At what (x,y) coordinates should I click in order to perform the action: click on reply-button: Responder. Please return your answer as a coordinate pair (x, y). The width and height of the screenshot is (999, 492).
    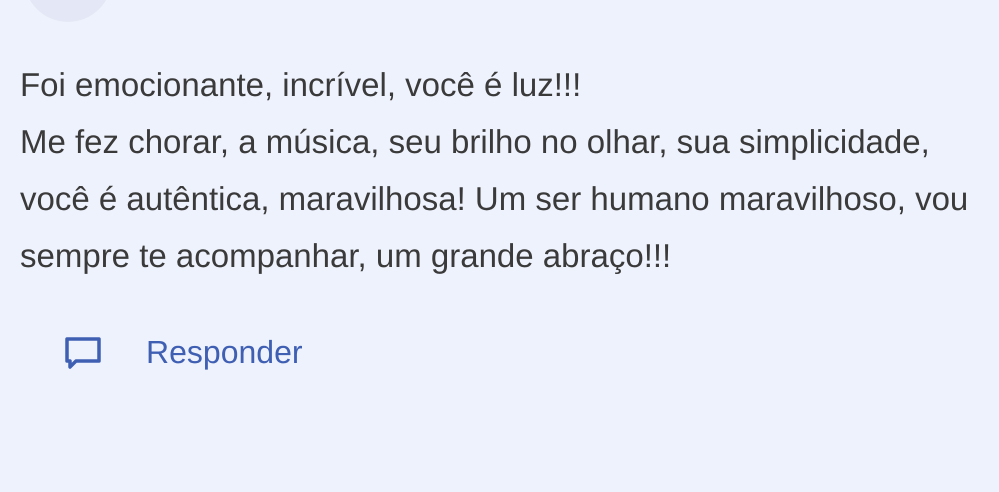
    Looking at the image, I should click on (183, 352).